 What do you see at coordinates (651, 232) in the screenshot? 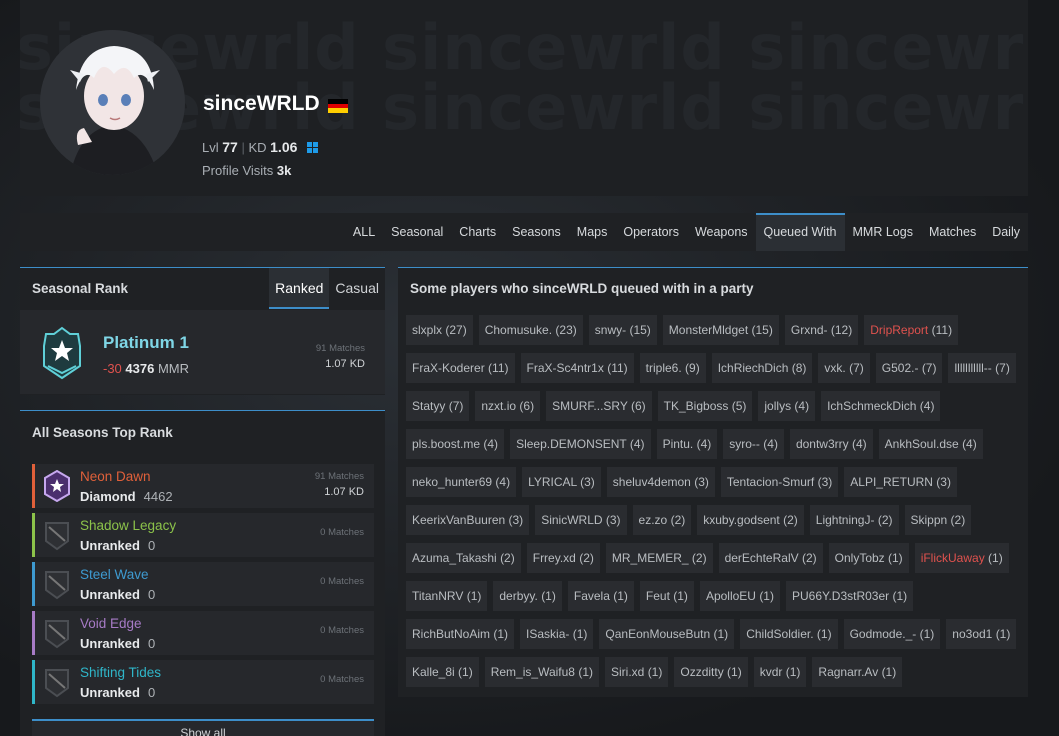
I see `tab-operators: Operators` at bounding box center [651, 232].